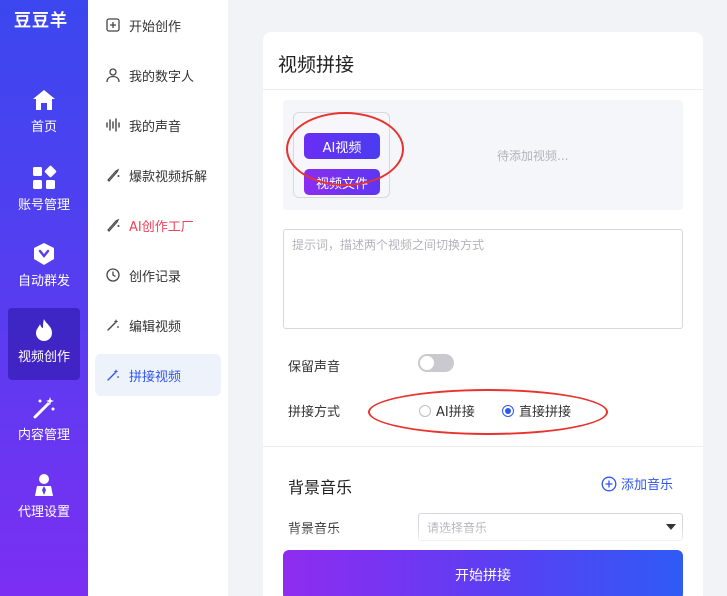 The image size is (727, 596). Describe the element at coordinates (113, 75) in the screenshot. I see `user-icon` at that location.